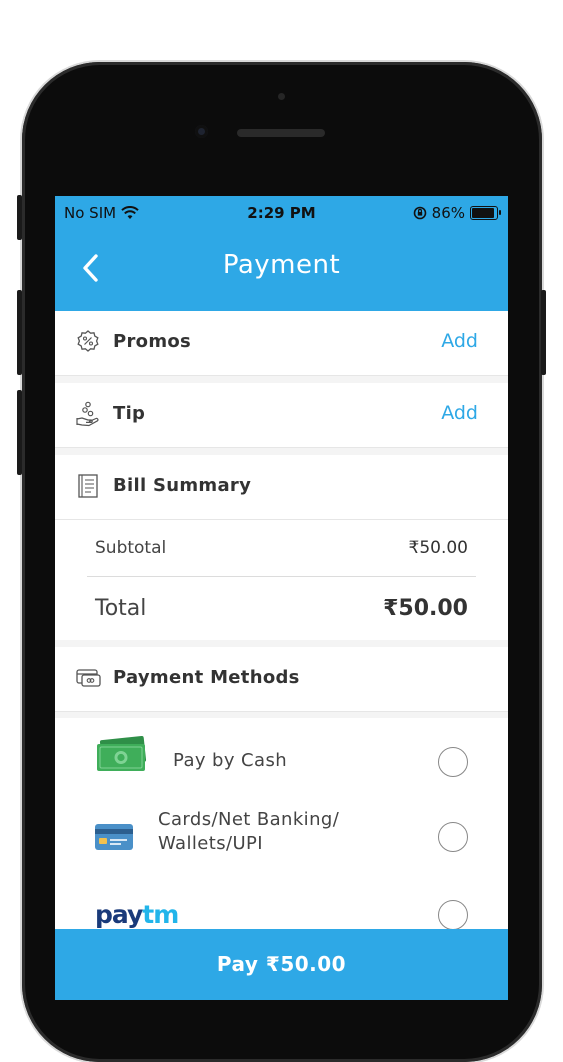 Image resolution: width=563 pixels, height=1062 pixels. What do you see at coordinates (87, 414) in the screenshot?
I see `tip-hand-coins-icon` at bounding box center [87, 414].